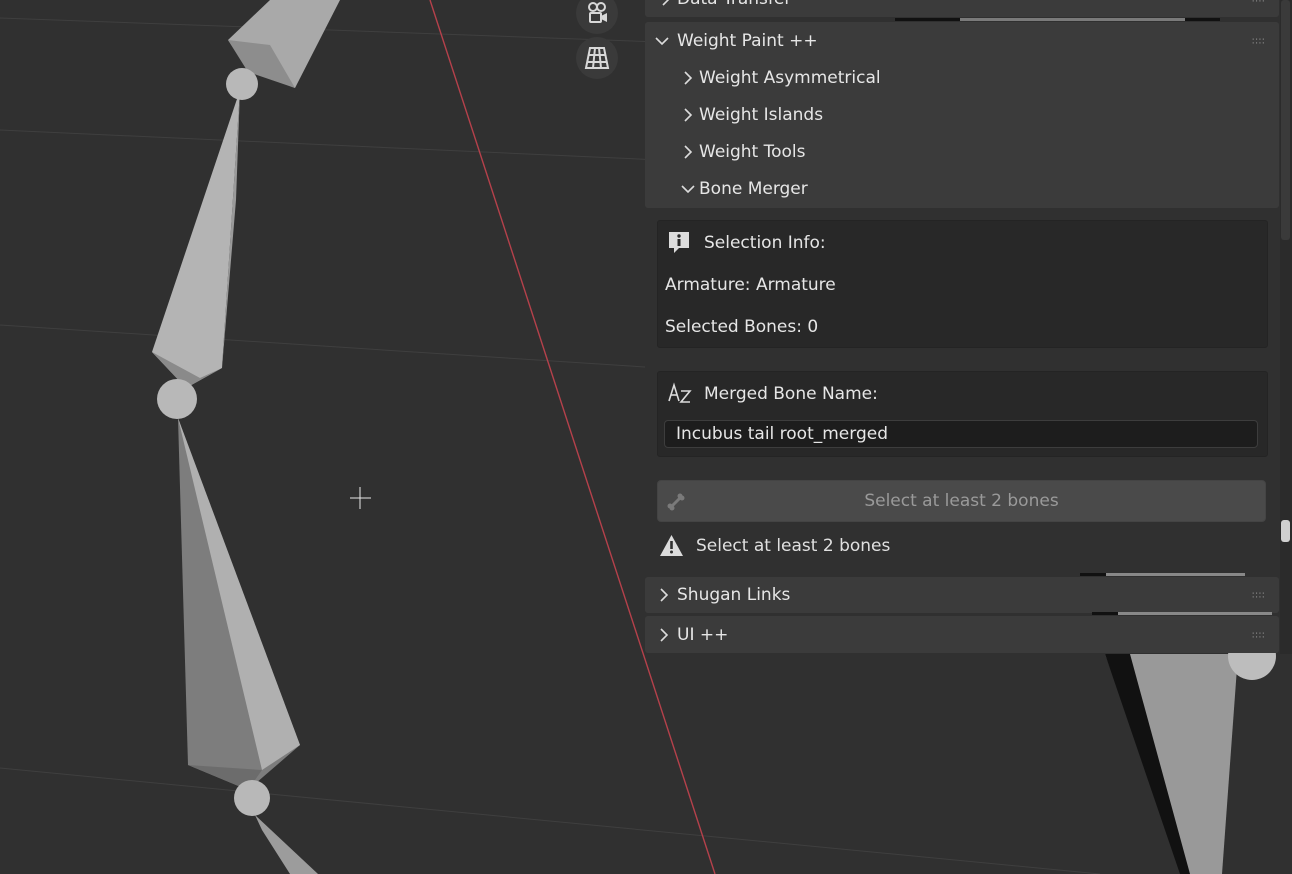 The height and width of the screenshot is (874, 1292). Describe the element at coordinates (597, 12) in the screenshot. I see `camera-icon` at that location.